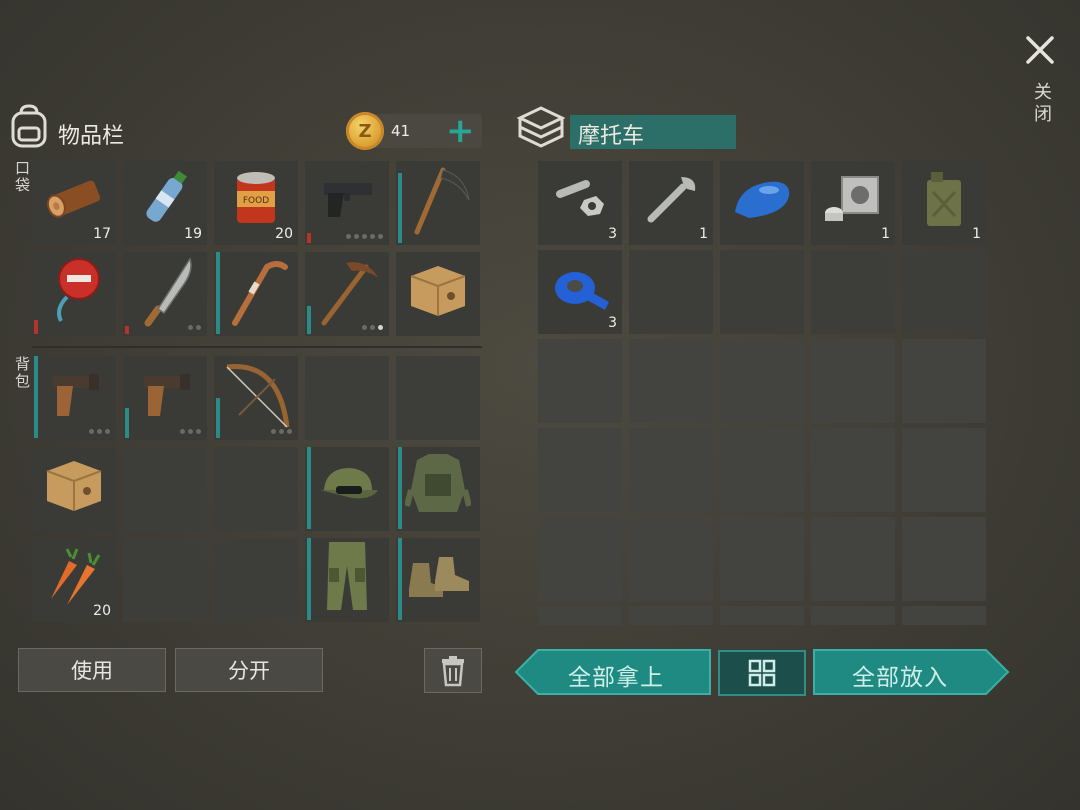 The width and height of the screenshot is (1080, 810). Describe the element at coordinates (166, 196) in the screenshot. I see `water-bottle-icon` at that location.